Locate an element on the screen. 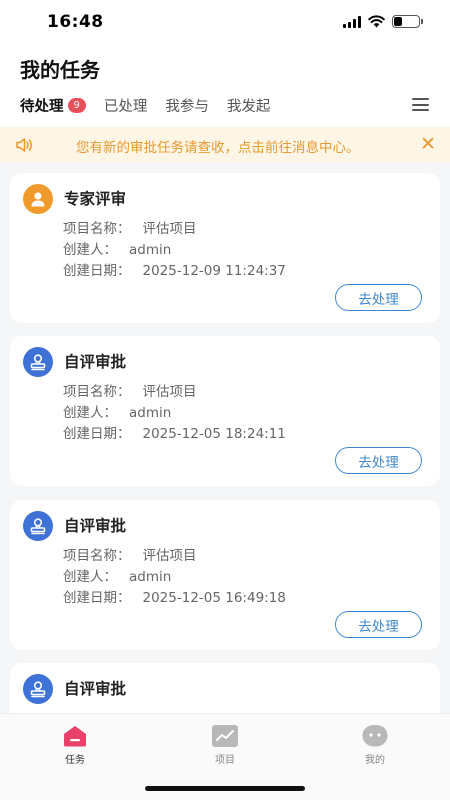 The width and height of the screenshot is (450, 800). task-home-icon is located at coordinates (75, 736).